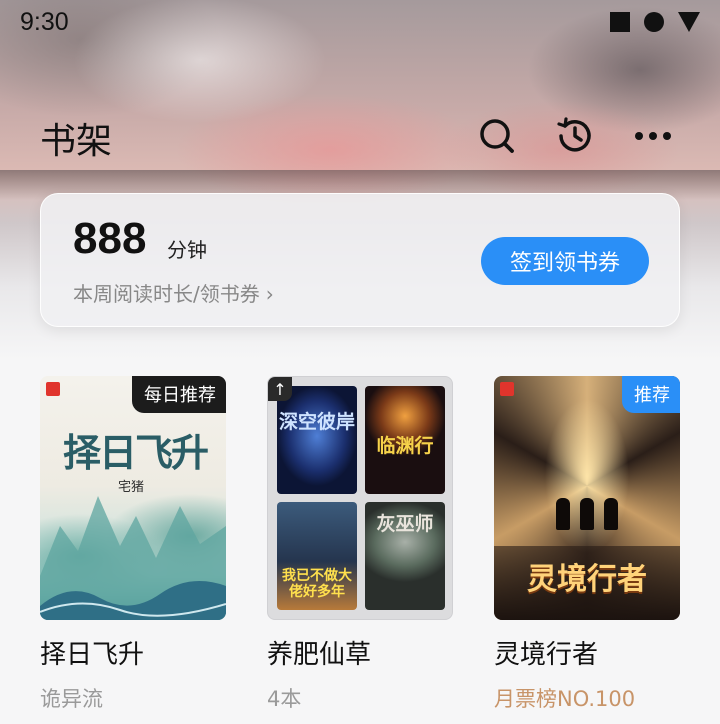  I want to click on cover-title: 灵境行者, so click(587, 579).